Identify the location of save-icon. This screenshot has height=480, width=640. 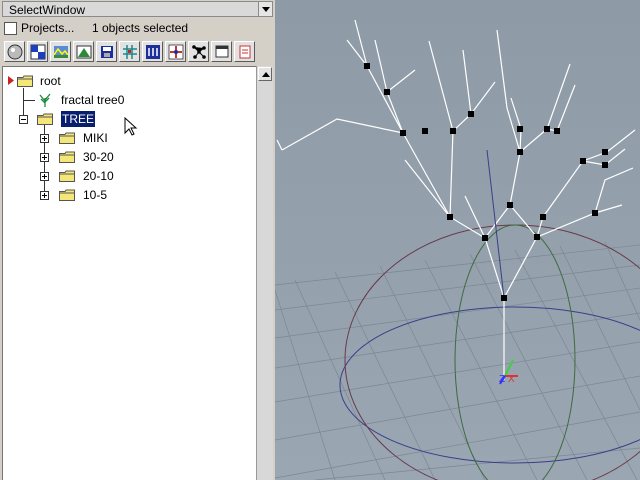
(107, 52).